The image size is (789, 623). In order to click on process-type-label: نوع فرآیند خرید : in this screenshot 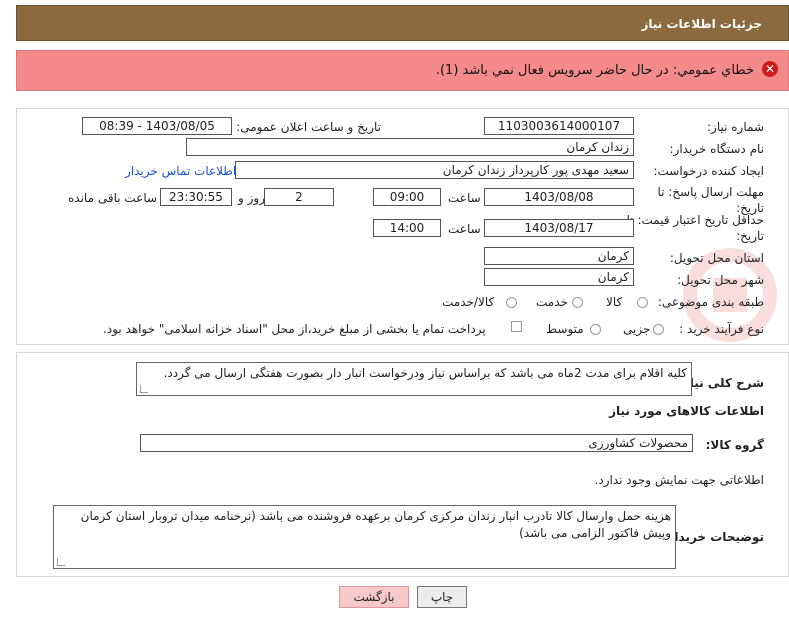, I will do `click(721, 329)`.